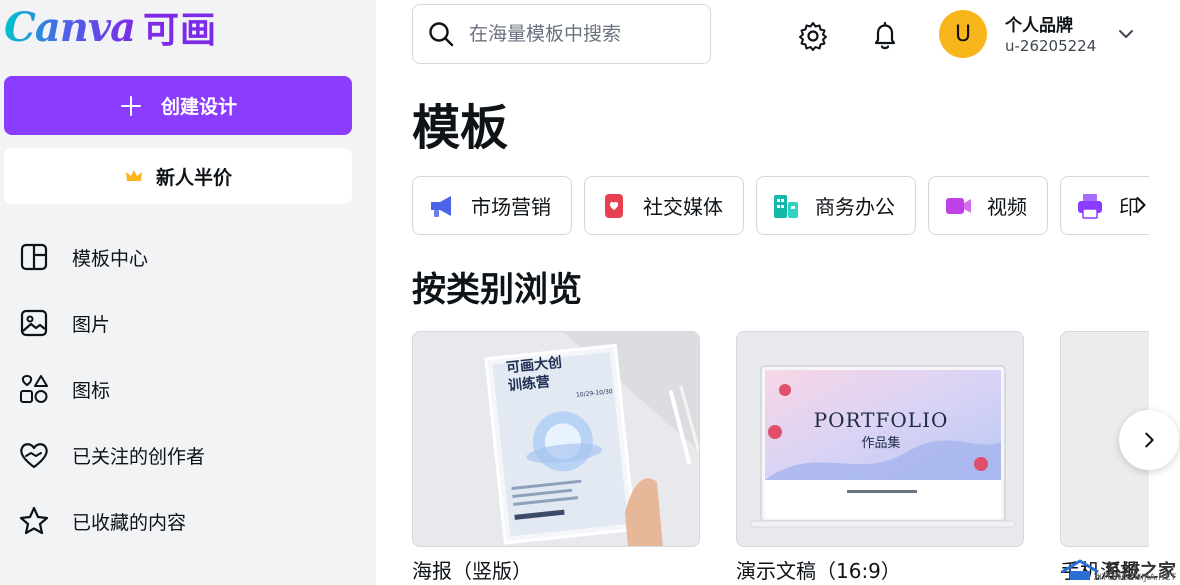 This screenshot has width=1180, height=585. What do you see at coordinates (1134, 578) in the screenshot?
I see `watermark-url: XITONGZHIJIA.NET` at bounding box center [1134, 578].